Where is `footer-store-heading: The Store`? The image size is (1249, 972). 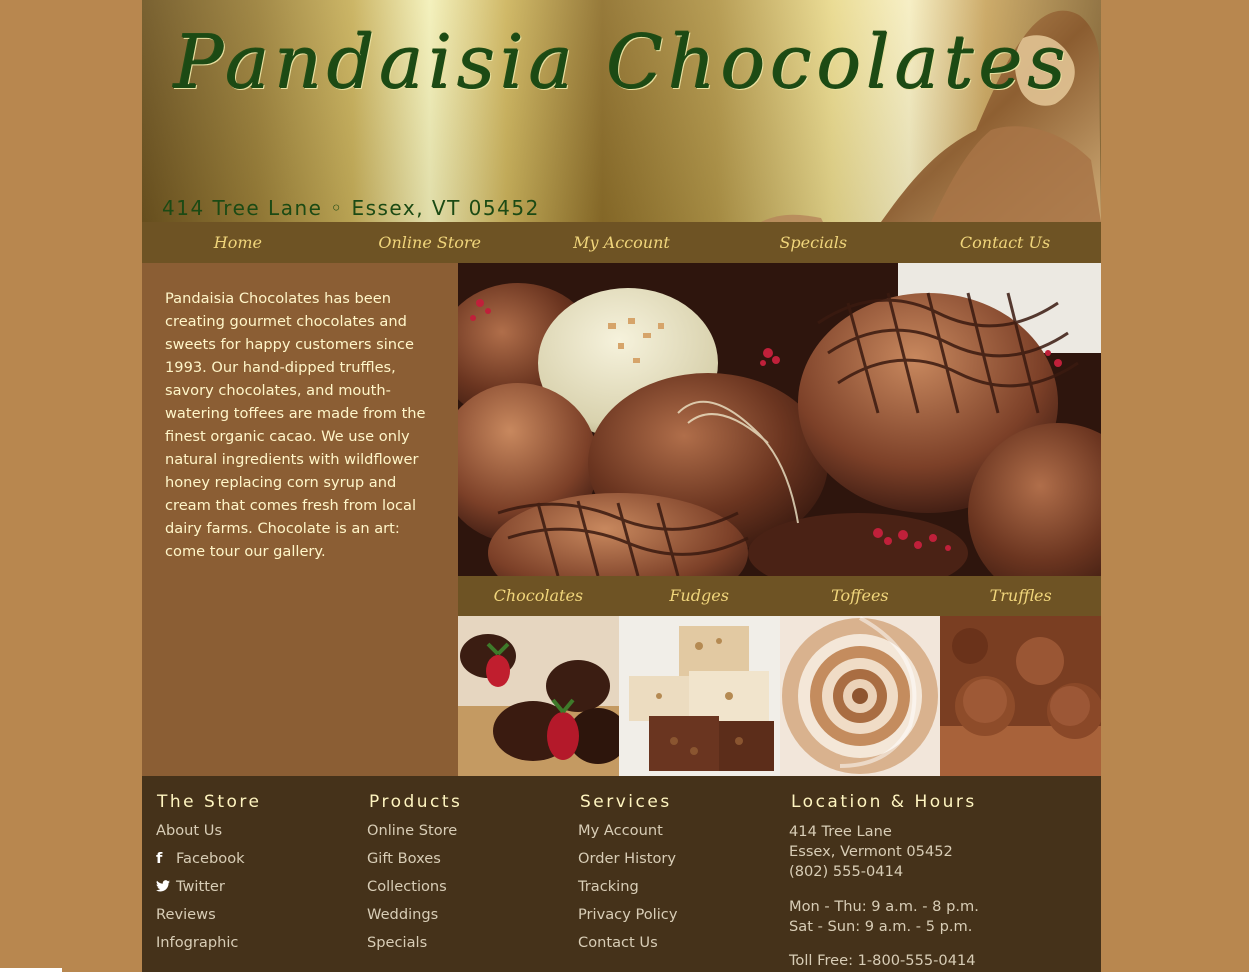 footer-store-heading: The Store is located at coordinates (209, 802).